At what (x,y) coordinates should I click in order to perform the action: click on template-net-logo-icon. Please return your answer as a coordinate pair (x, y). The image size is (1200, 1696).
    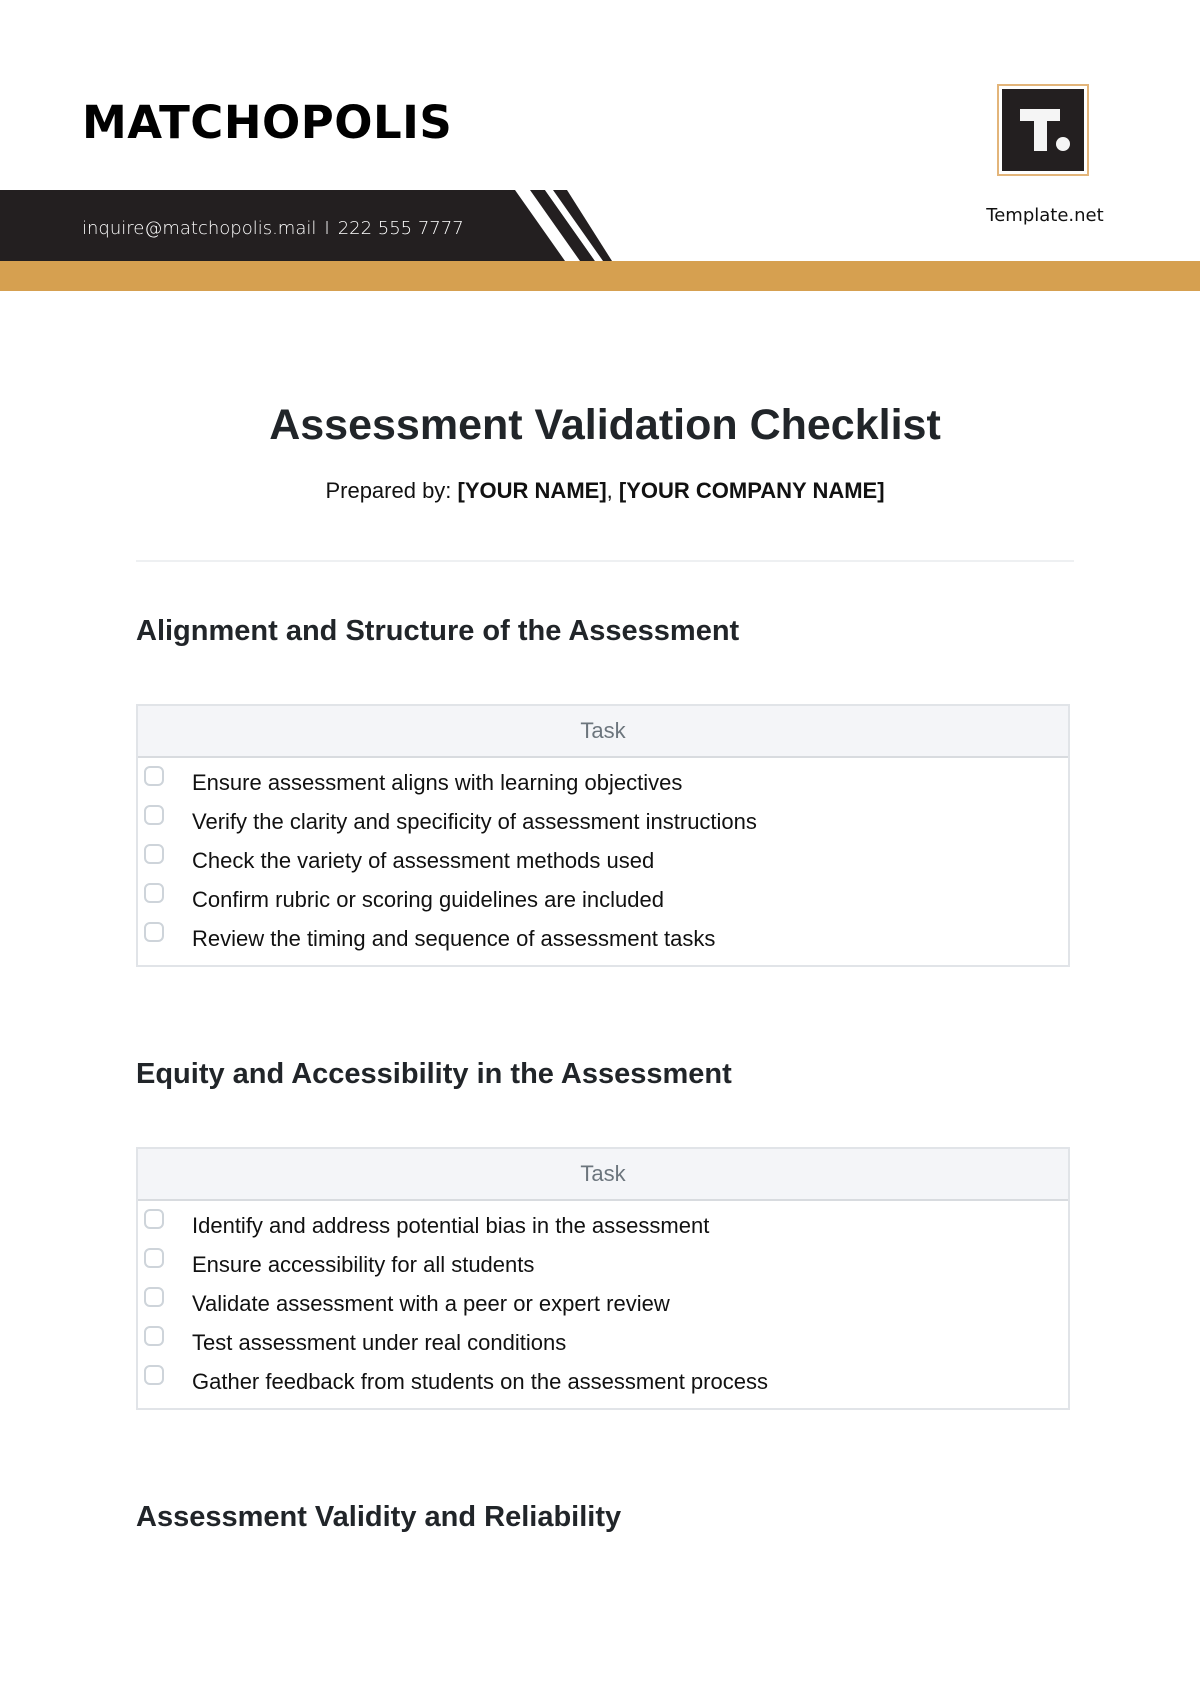
    Looking at the image, I should click on (1043, 130).